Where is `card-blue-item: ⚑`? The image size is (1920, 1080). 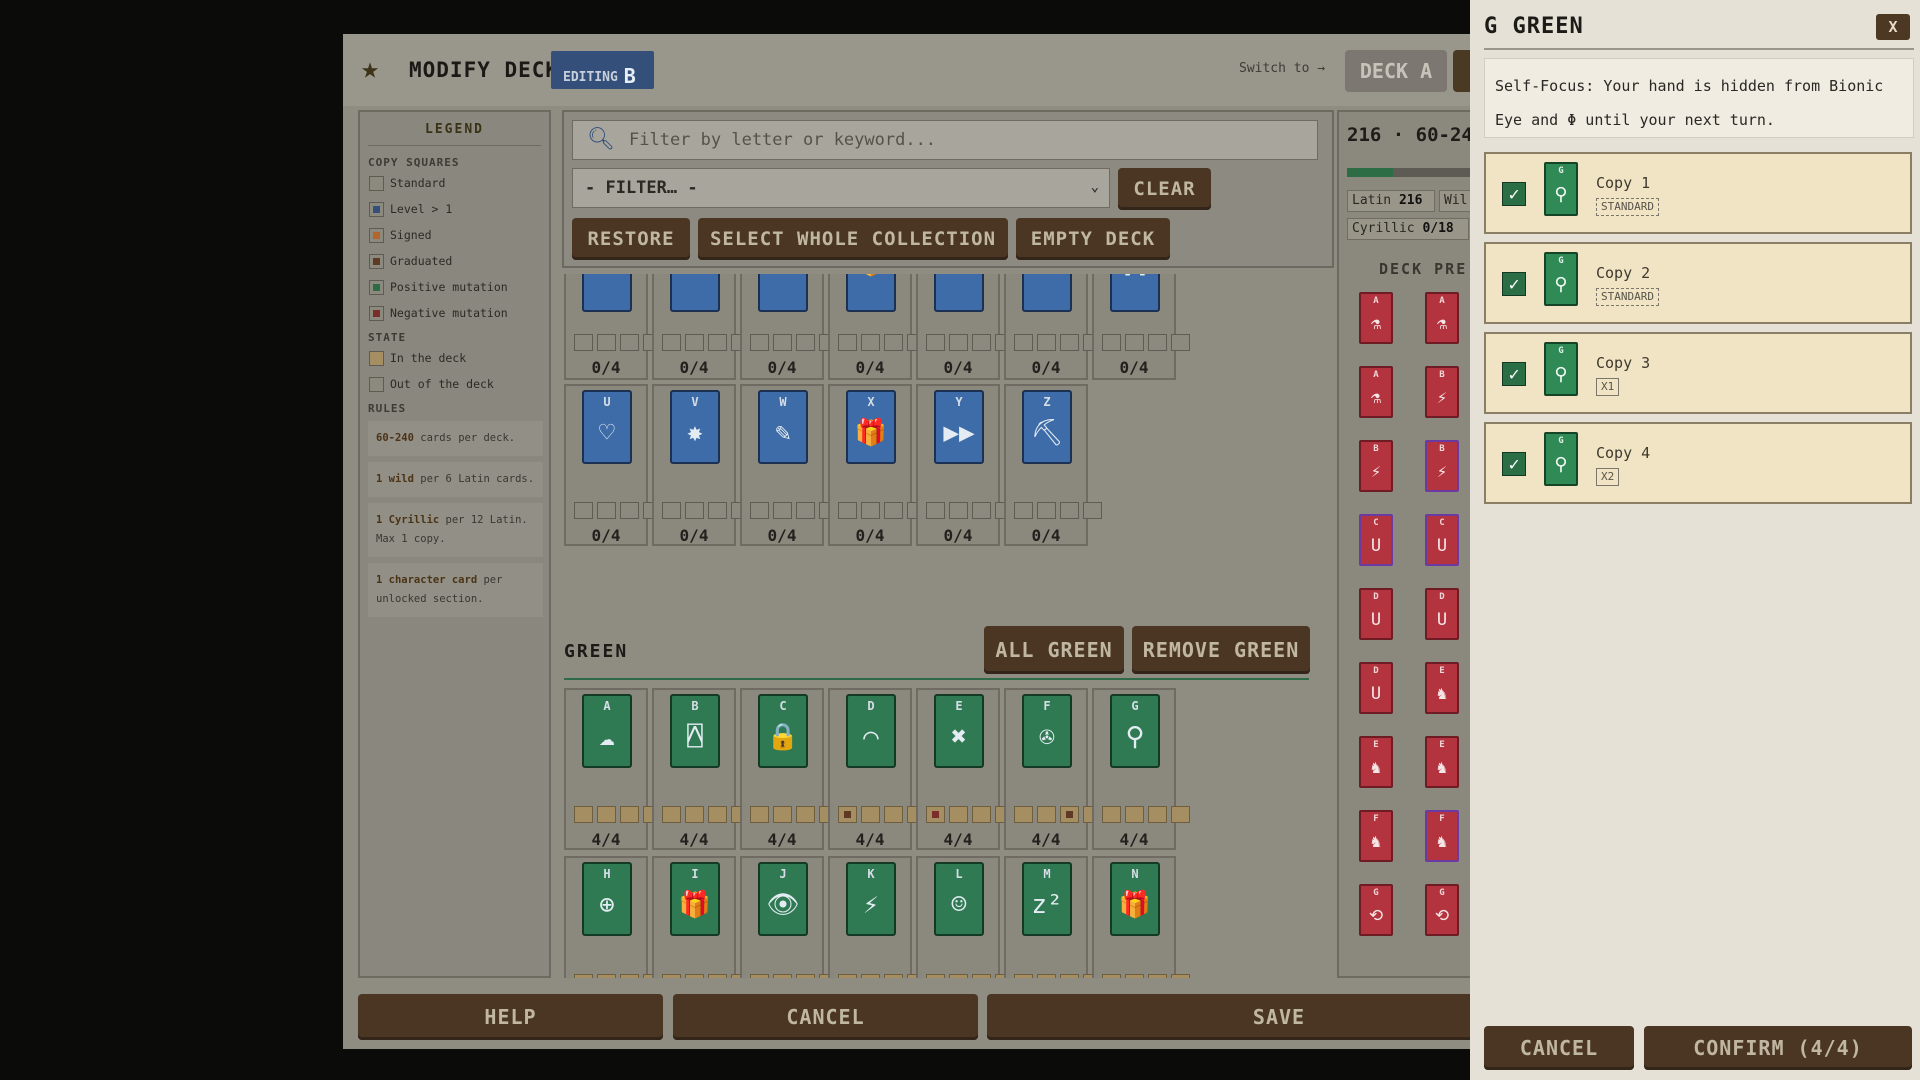 card-blue-item: ⚑ is located at coordinates (959, 293).